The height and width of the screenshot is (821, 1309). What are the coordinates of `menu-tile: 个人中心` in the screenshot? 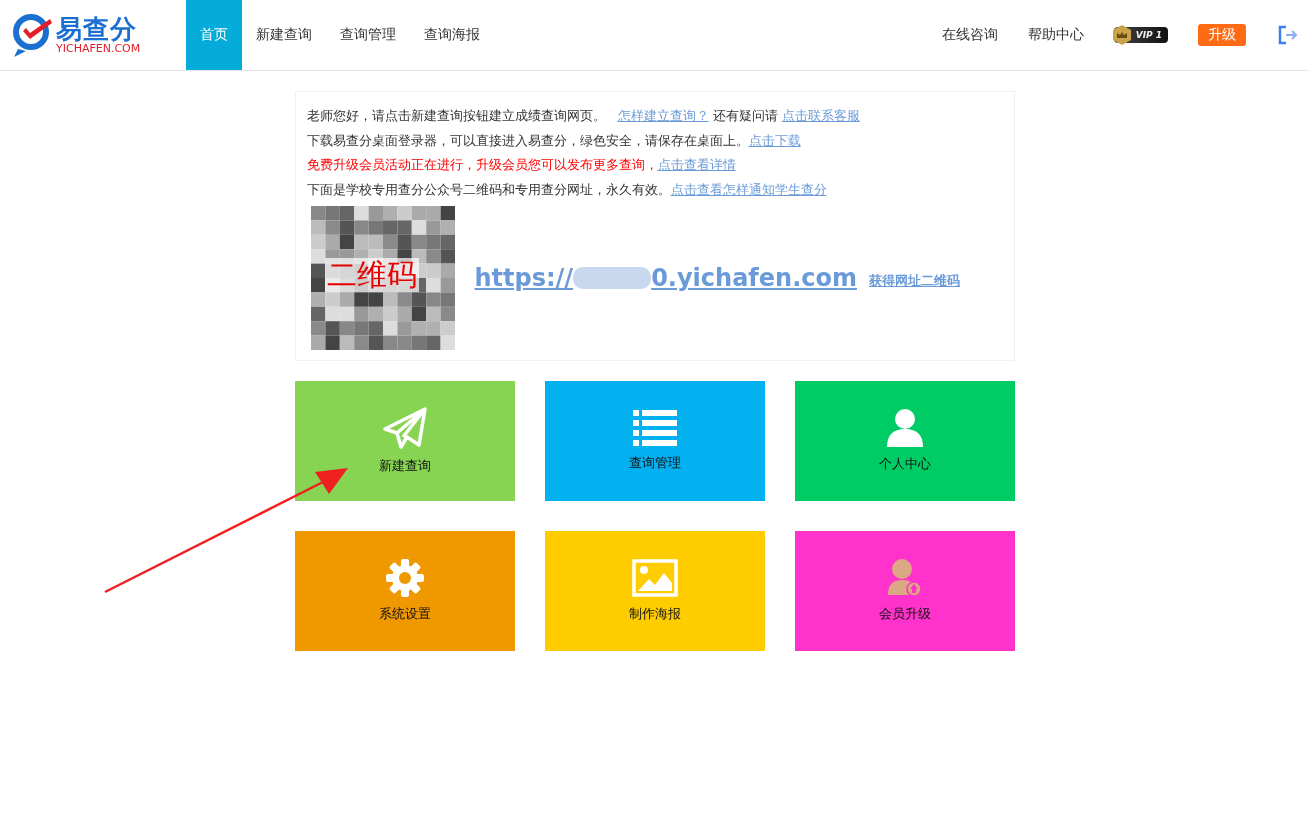 It's located at (904, 441).